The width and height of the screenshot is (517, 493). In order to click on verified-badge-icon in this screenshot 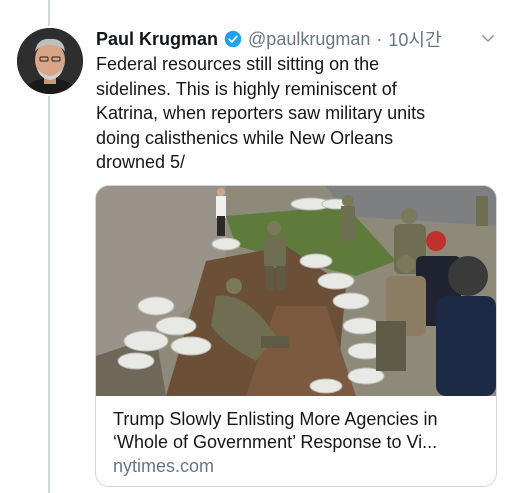, I will do `click(233, 39)`.